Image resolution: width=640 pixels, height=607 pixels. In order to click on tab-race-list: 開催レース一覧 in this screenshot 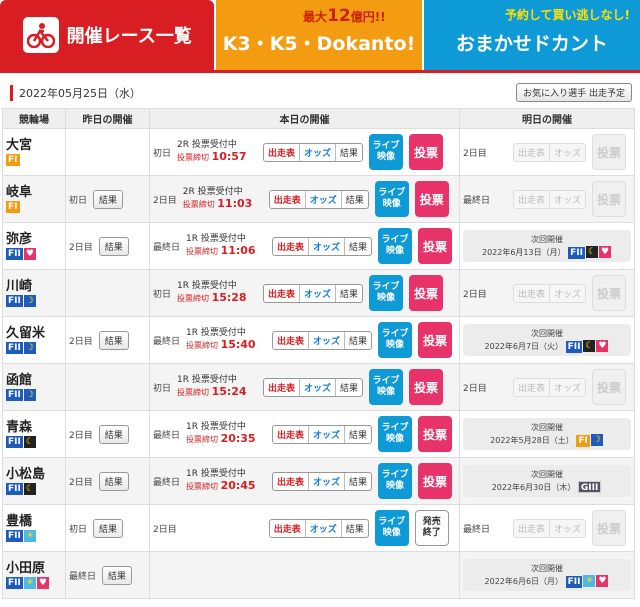, I will do `click(107, 35)`.